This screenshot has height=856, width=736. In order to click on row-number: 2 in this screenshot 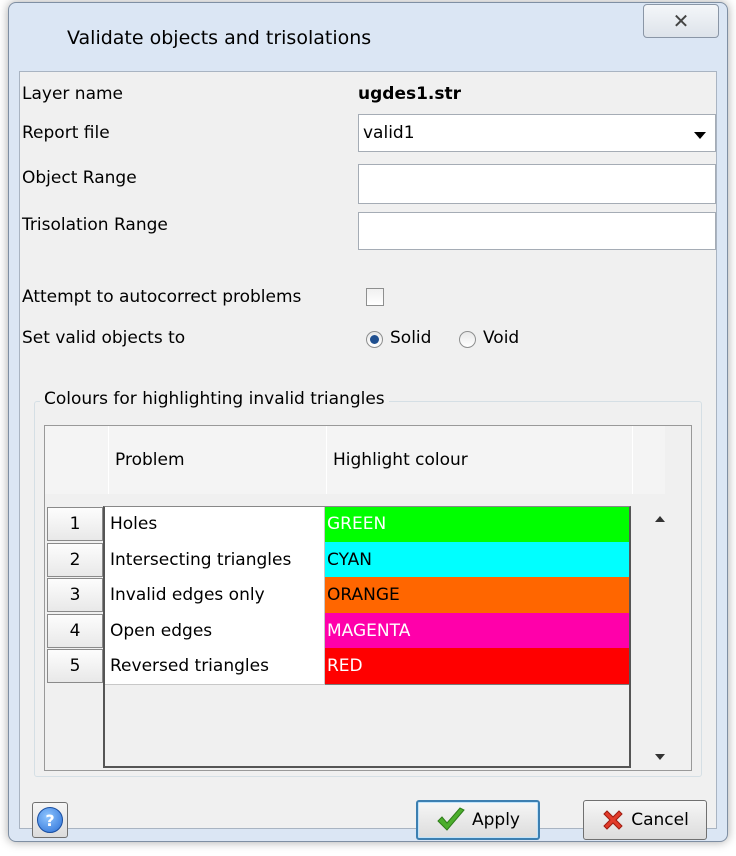, I will do `click(75, 559)`.